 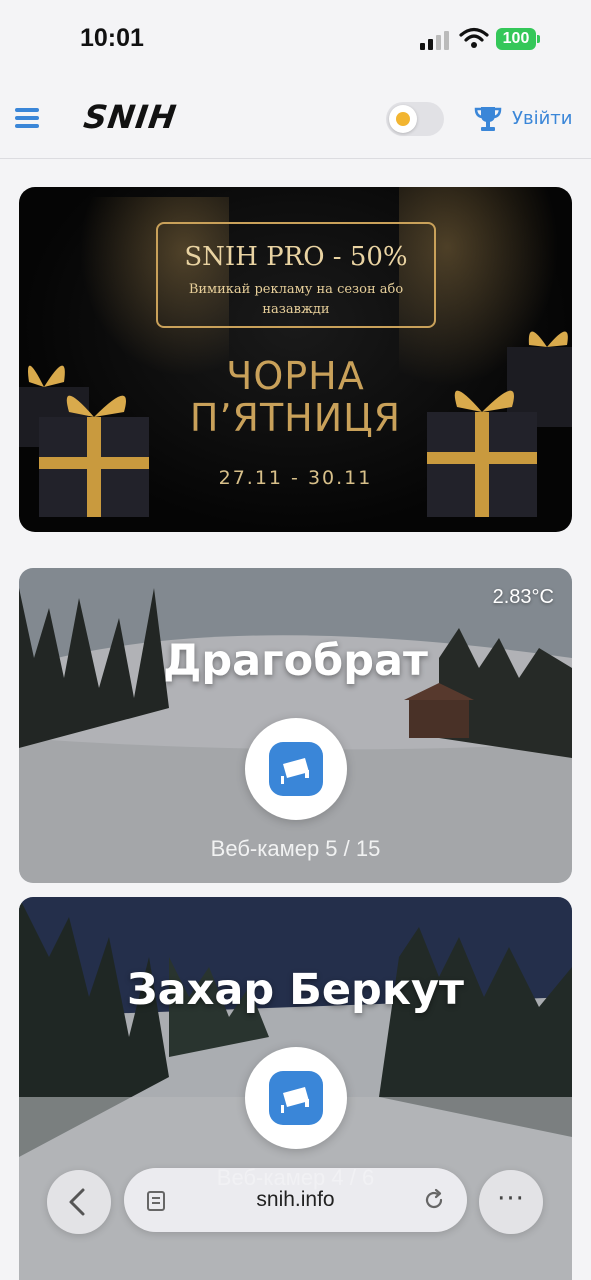 I want to click on trophy-icon, so click(x=488, y=119).